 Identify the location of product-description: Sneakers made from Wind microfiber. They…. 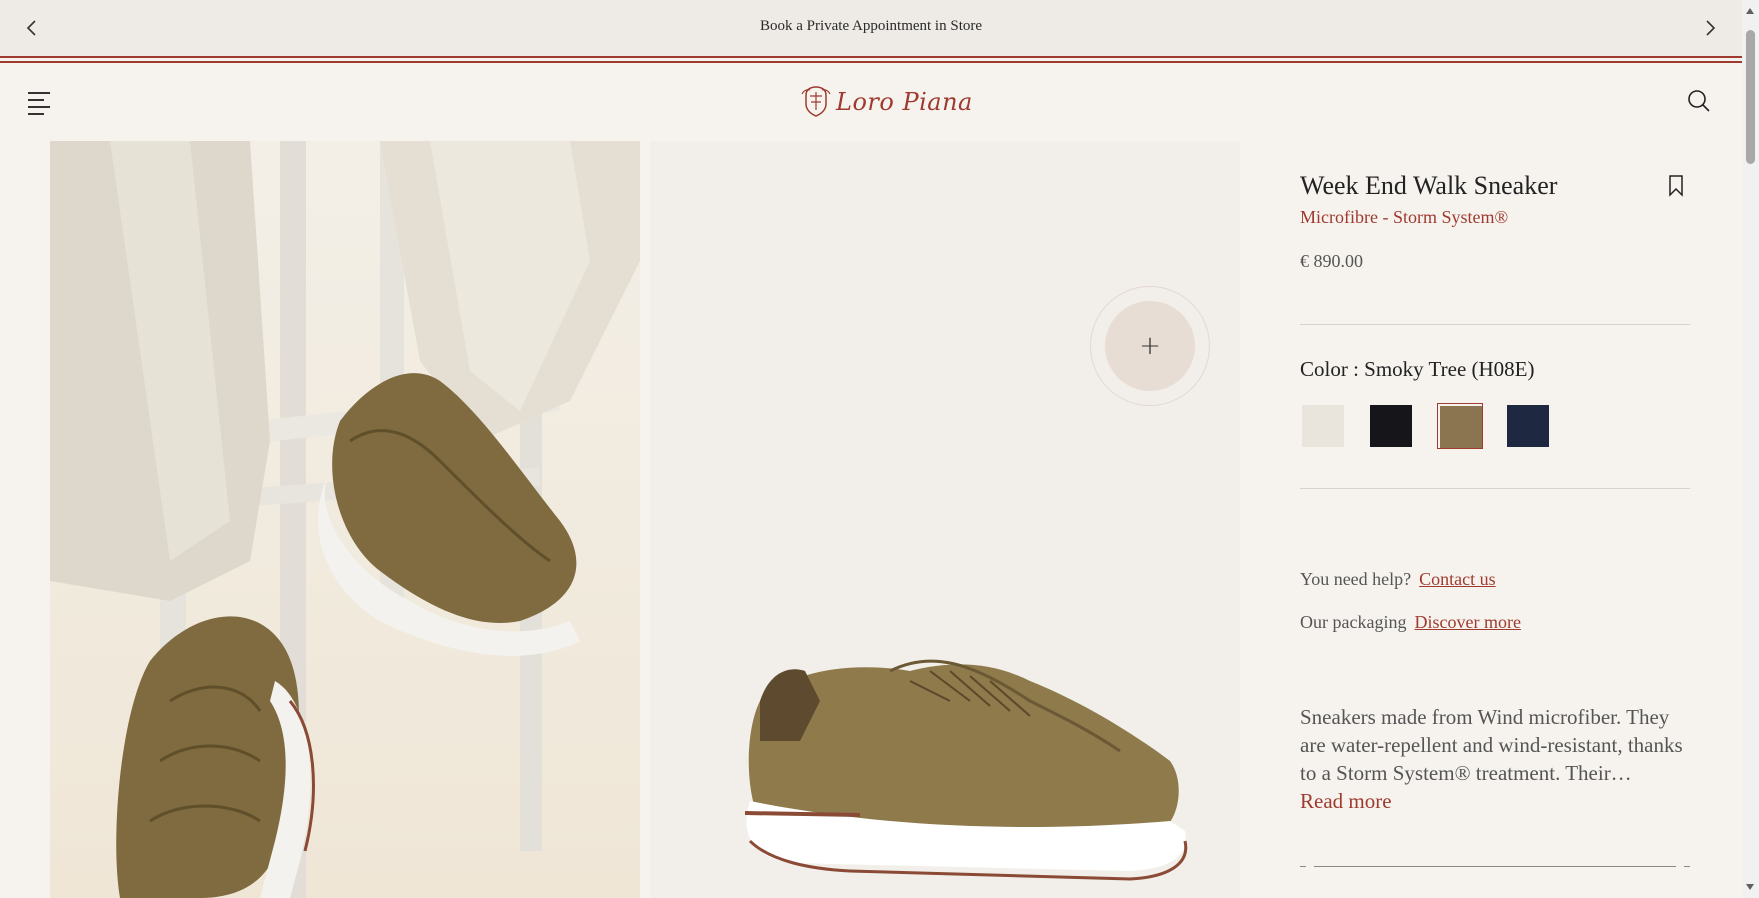
(1491, 745).